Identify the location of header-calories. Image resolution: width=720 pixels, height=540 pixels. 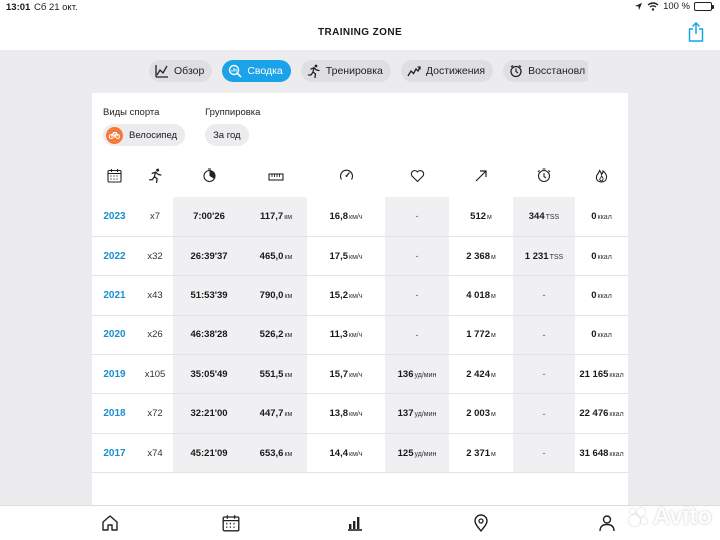
(601, 178).